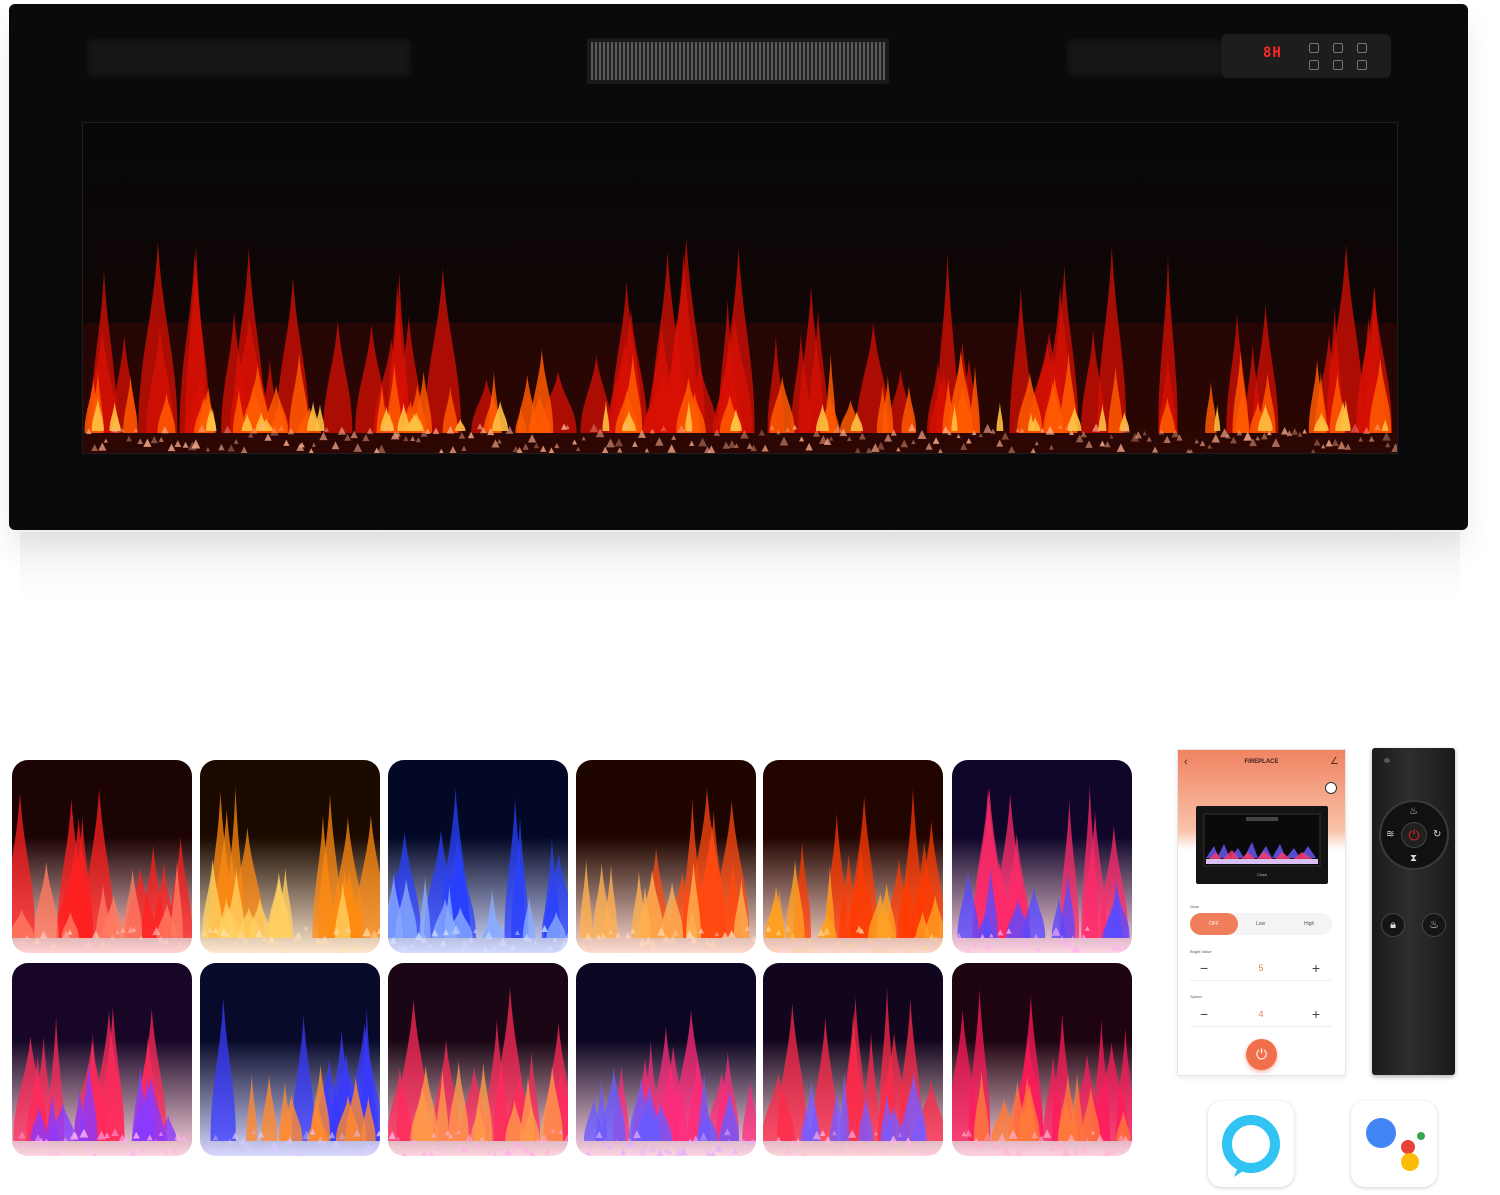 This screenshot has width=1500, height=1195. I want to click on remote-dial: ♨ ≋ ↻ ⧗ ⏻, so click(1414, 835).